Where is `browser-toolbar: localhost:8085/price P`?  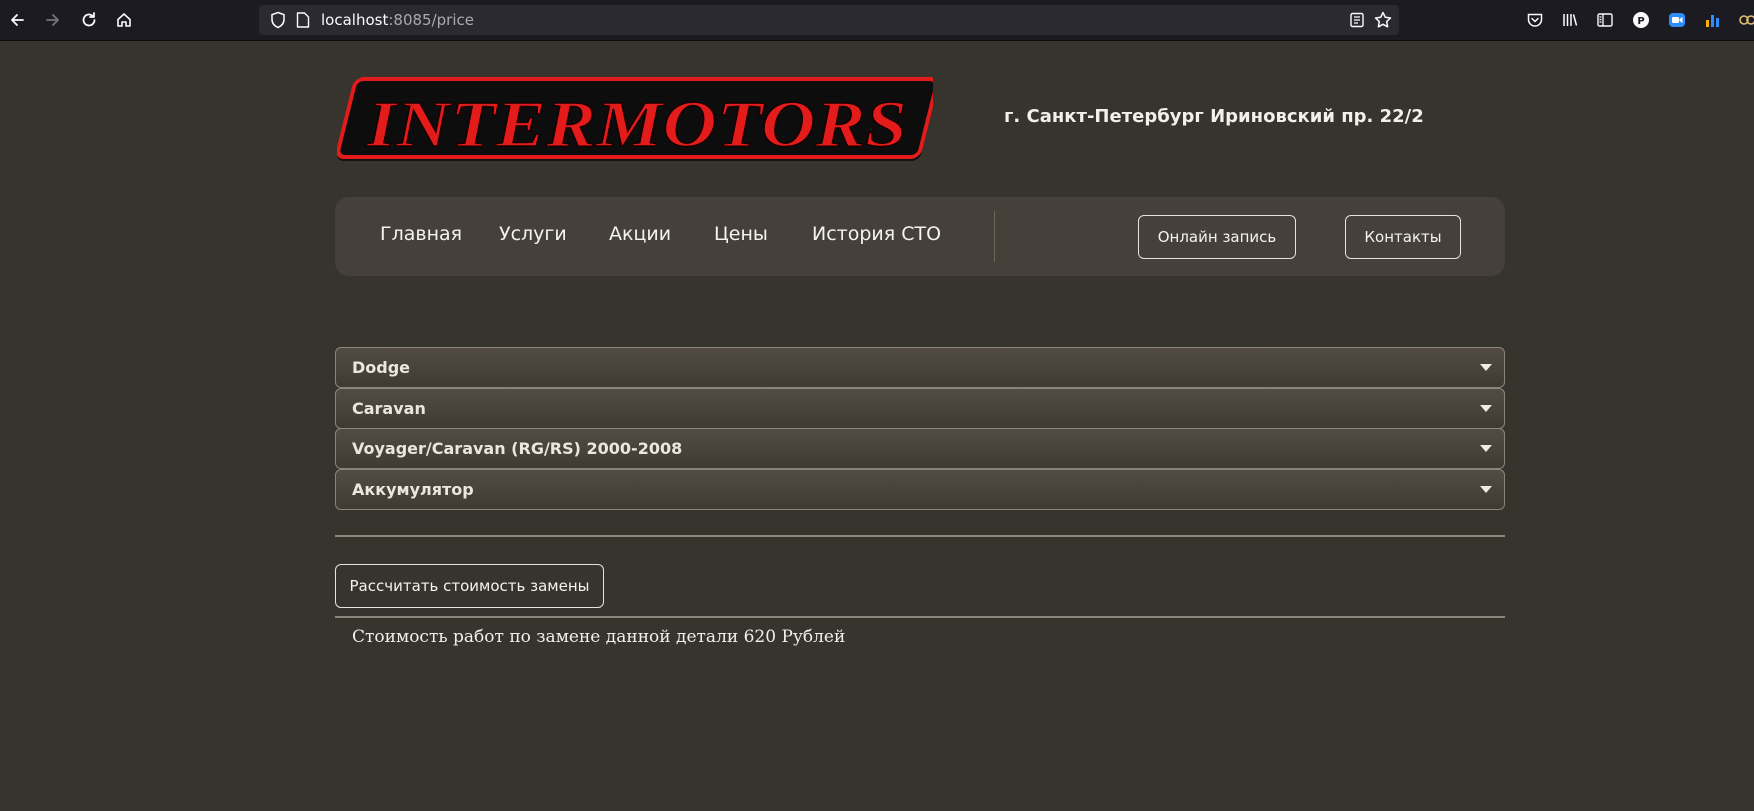
browser-toolbar: localhost:8085/price P is located at coordinates (877, 20).